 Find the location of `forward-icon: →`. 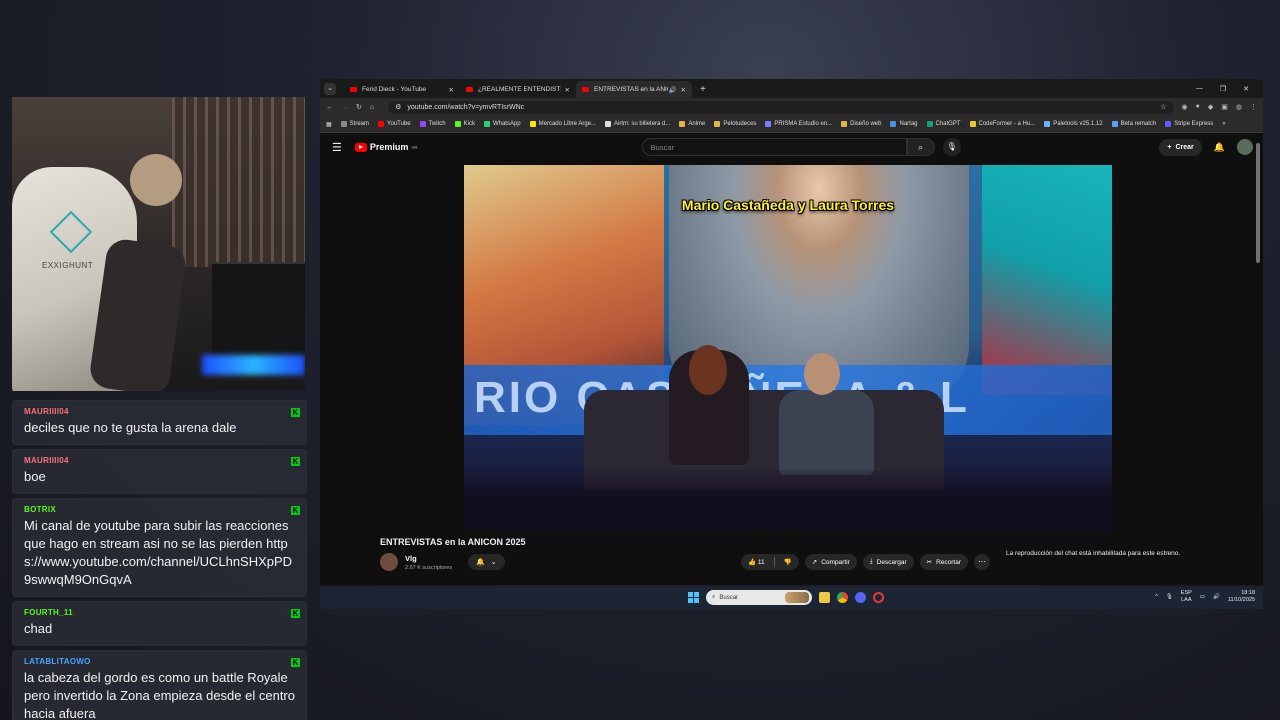

forward-icon: → is located at coordinates (344, 107).